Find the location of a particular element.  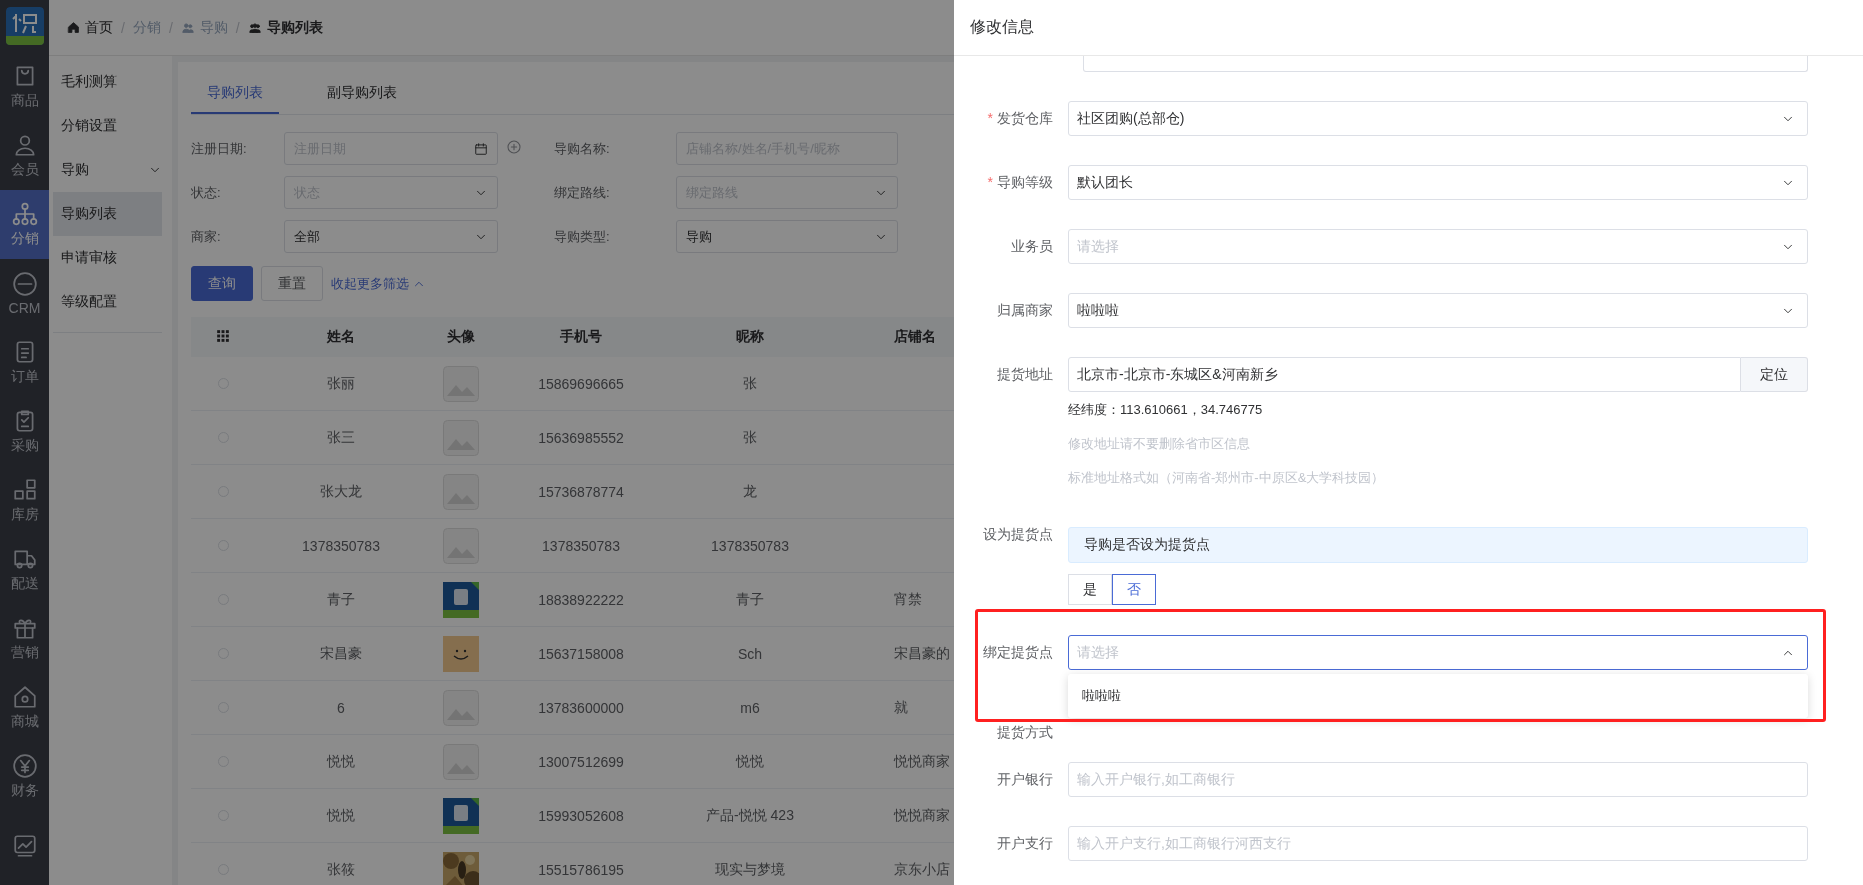

app-logo is located at coordinates (24, 26).